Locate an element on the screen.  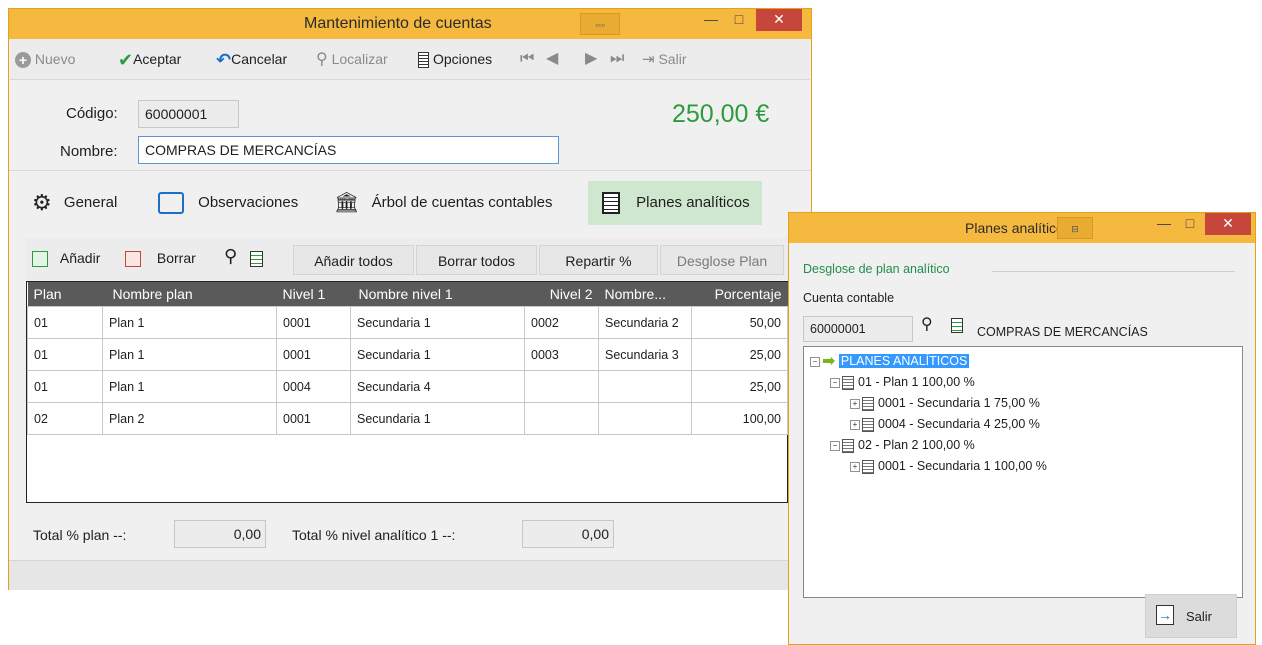
popup-title-grip: ⊟ is located at coordinates (1075, 228).